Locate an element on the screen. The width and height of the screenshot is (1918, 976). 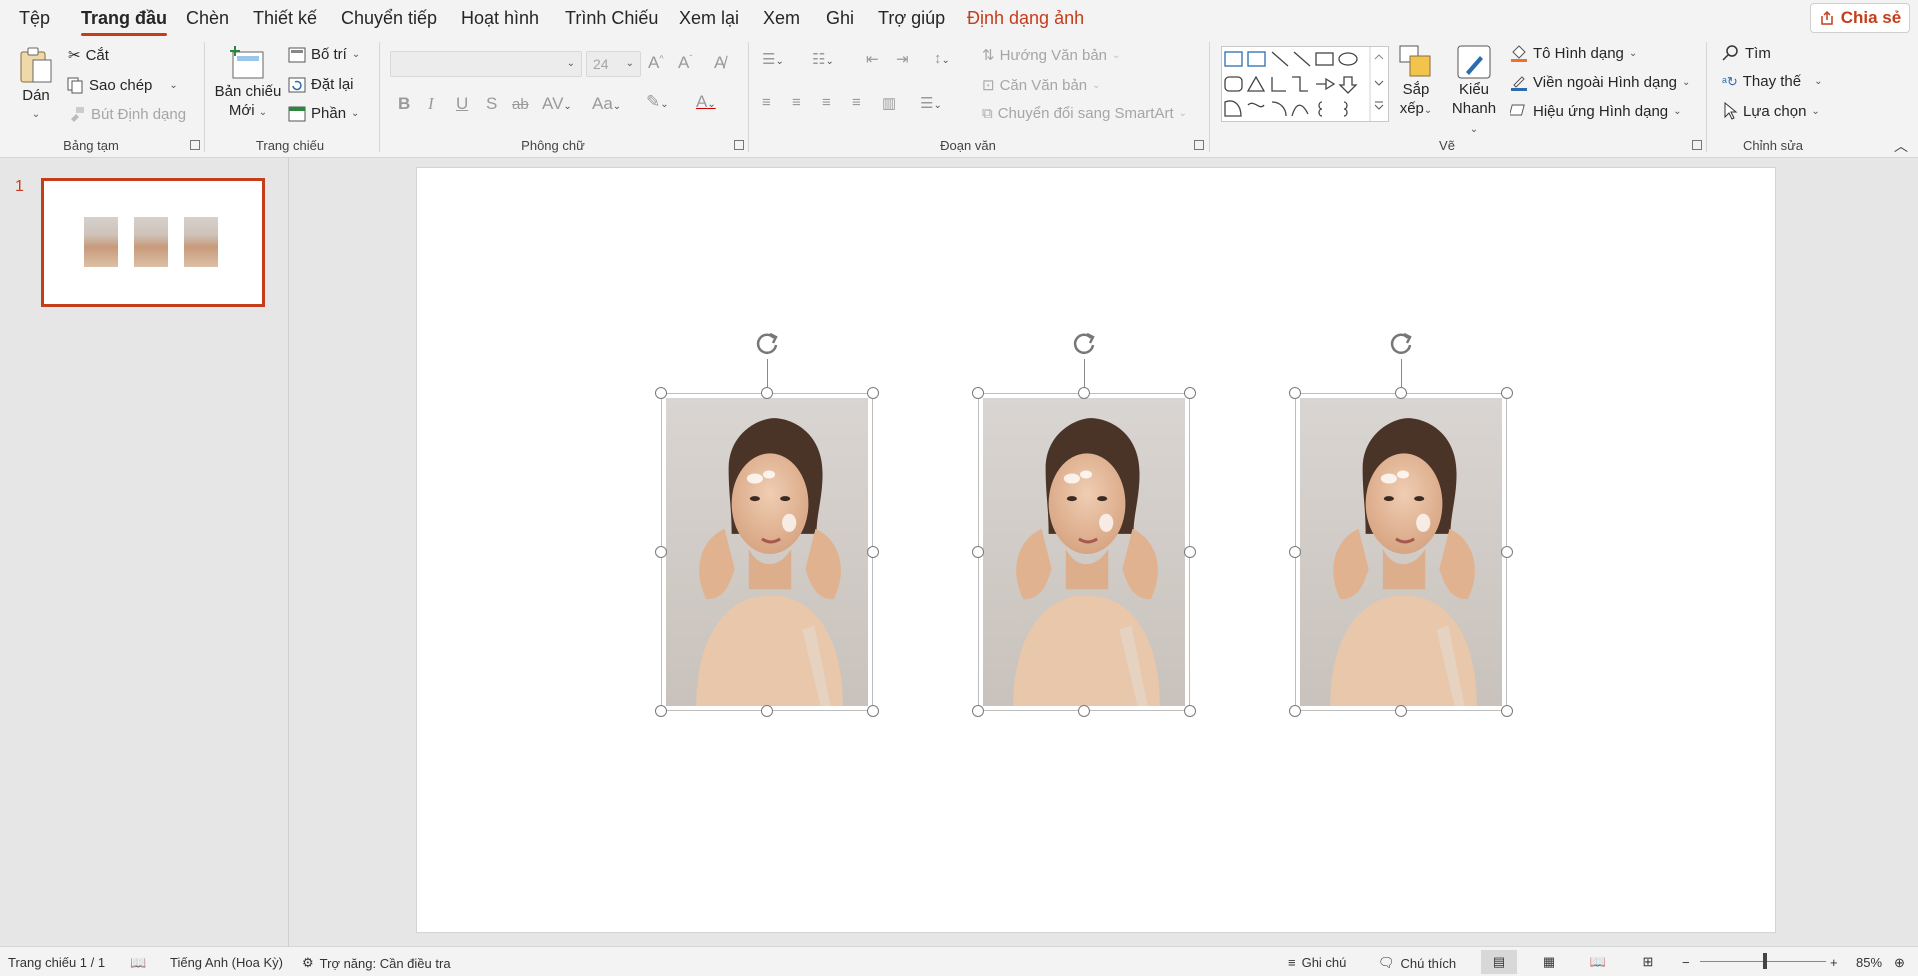
tab-file: Tệp is located at coordinates (34, 18).